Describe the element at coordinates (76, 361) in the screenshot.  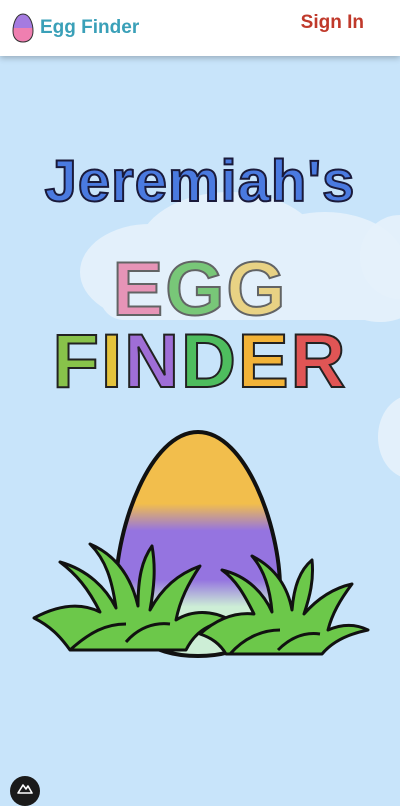
I see `finder-letter: F` at that location.